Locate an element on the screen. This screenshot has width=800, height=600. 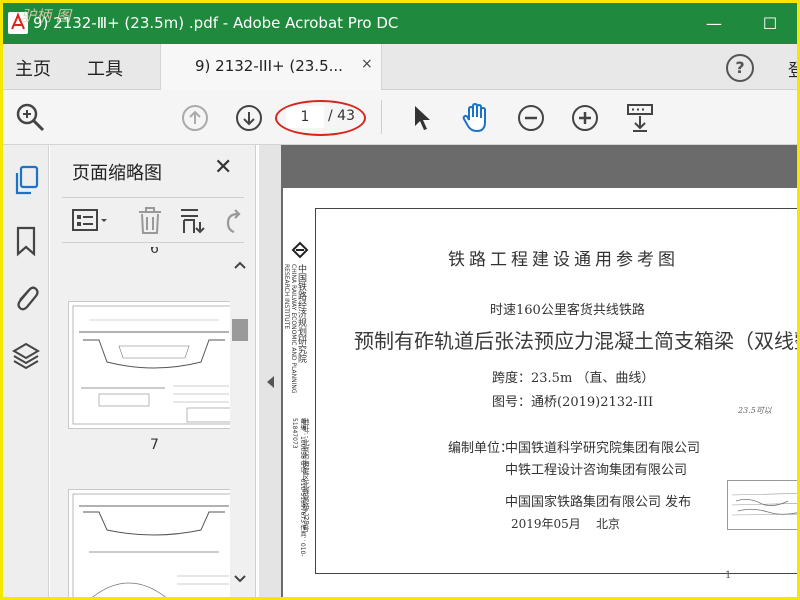
panel-toolbar is located at coordinates (153, 220).